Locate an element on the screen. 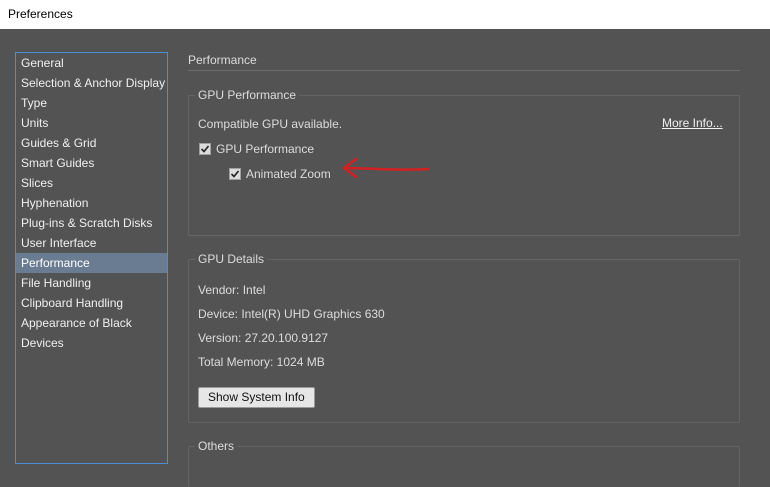 This screenshot has width=770, height=487. sidebar-item-type: Type is located at coordinates (91, 103).